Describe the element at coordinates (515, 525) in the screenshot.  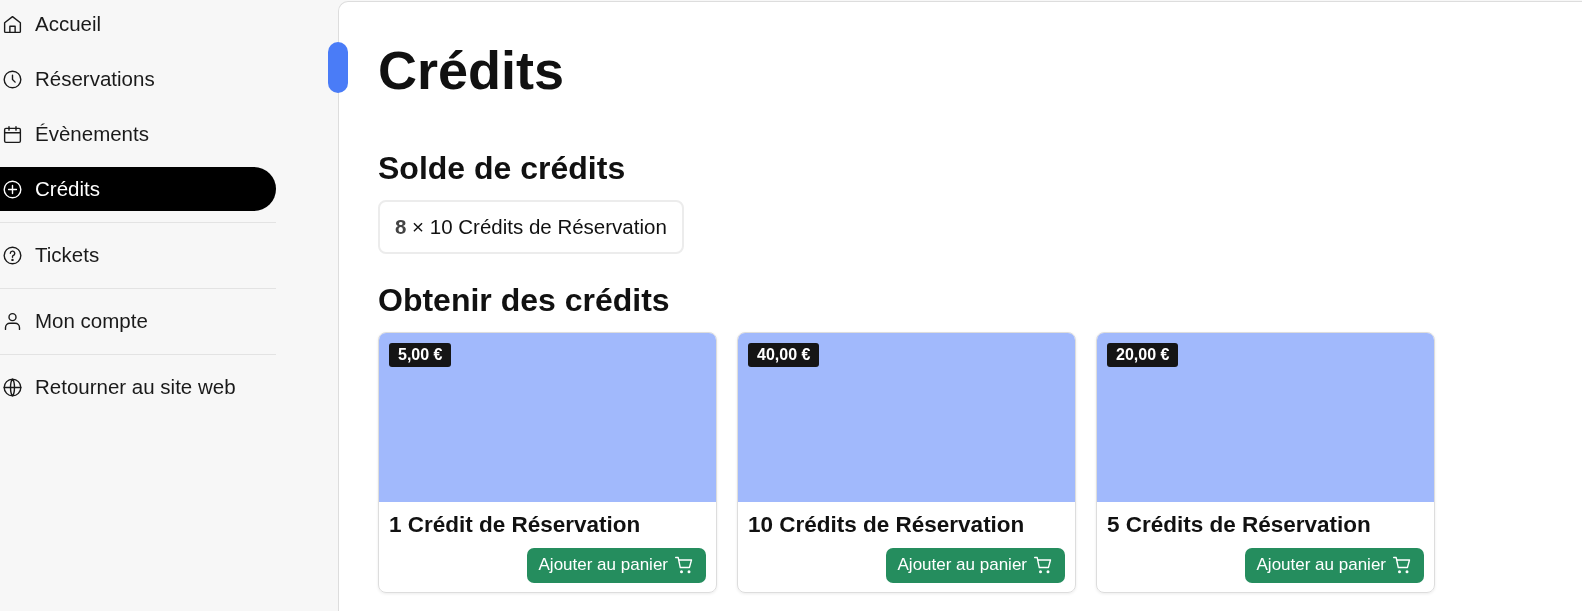
I see `product-name: 1 Crédit de Réservation` at that location.